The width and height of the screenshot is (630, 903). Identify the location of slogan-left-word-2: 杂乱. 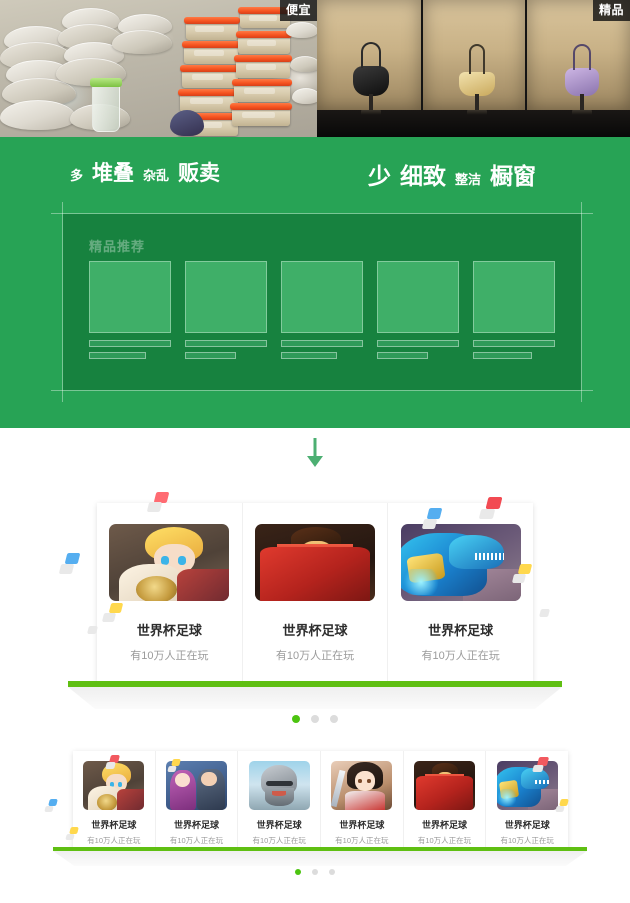
(156, 175).